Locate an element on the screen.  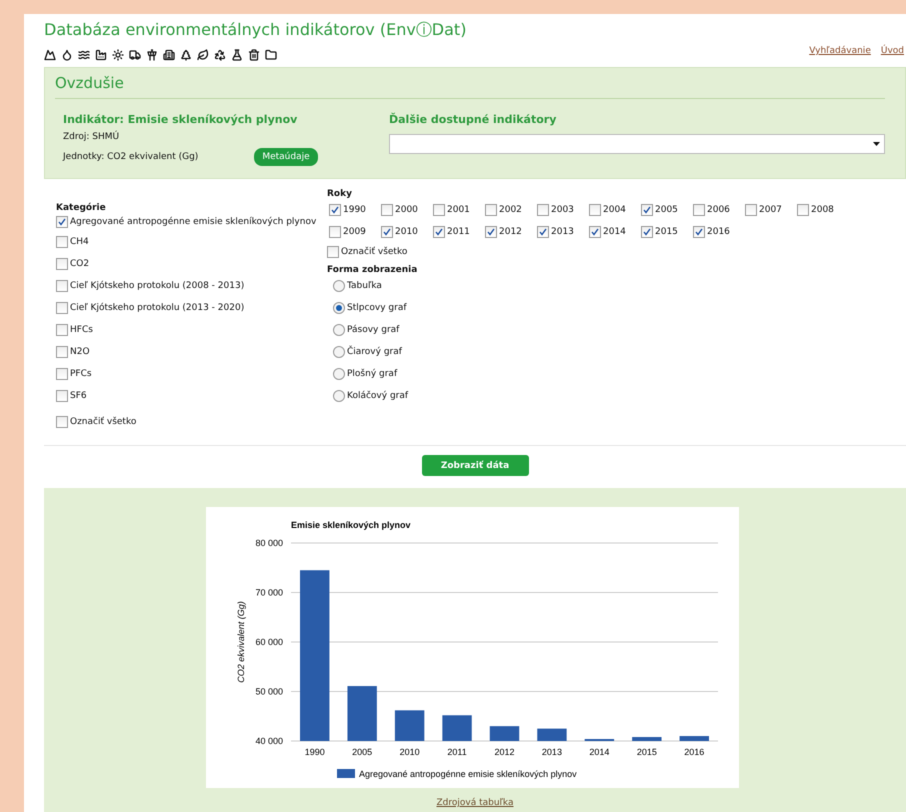
sun-icon is located at coordinates (118, 55).